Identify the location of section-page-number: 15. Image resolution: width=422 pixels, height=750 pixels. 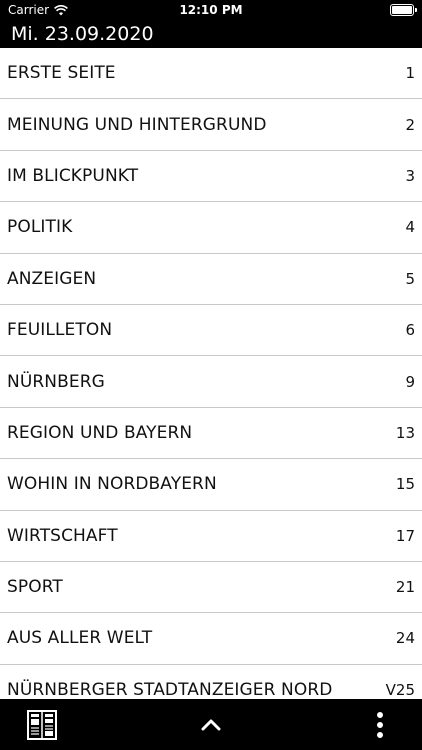
(405, 484).